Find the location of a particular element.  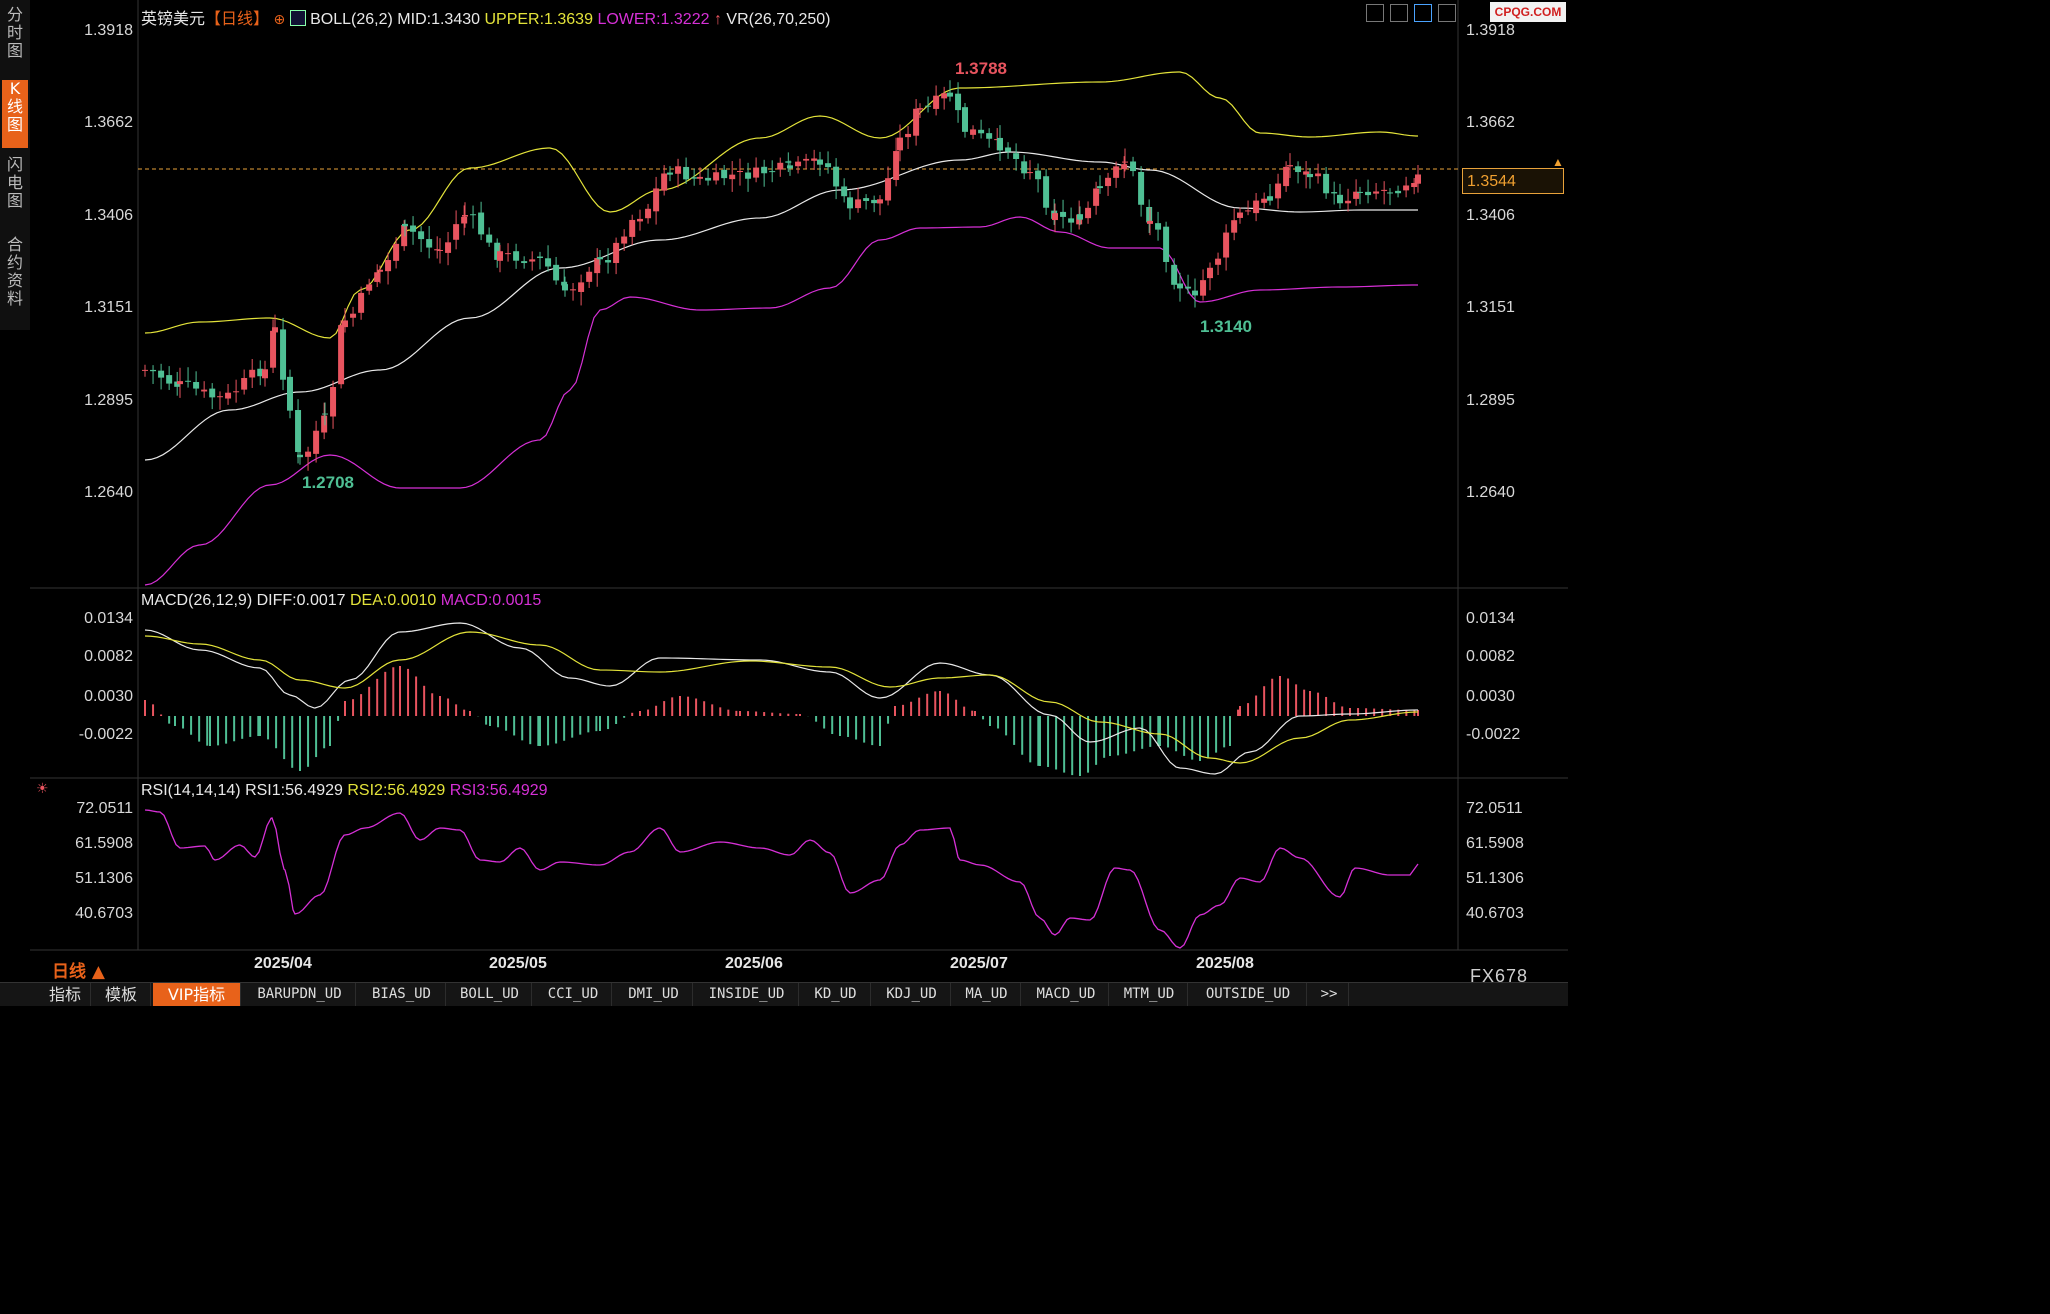

rsi-name: RSI(14,14,14) is located at coordinates (191, 790).